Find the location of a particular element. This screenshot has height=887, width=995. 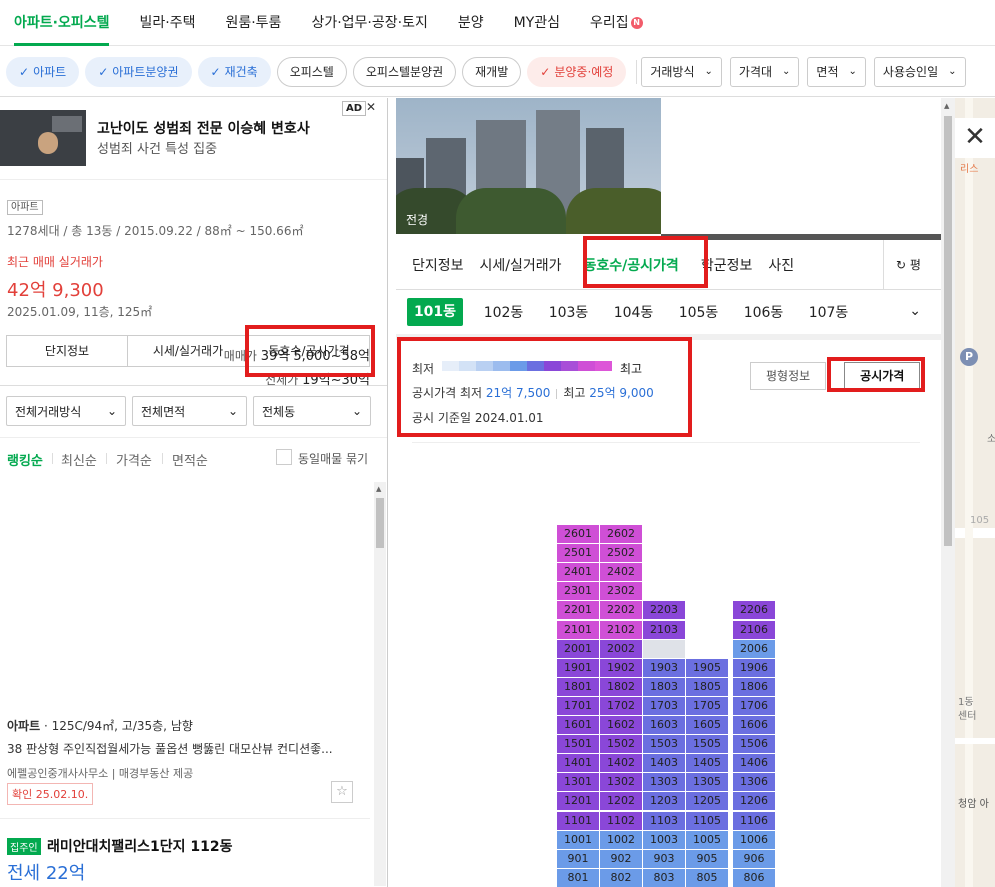

unit-cell: 1303 is located at coordinates (664, 782).